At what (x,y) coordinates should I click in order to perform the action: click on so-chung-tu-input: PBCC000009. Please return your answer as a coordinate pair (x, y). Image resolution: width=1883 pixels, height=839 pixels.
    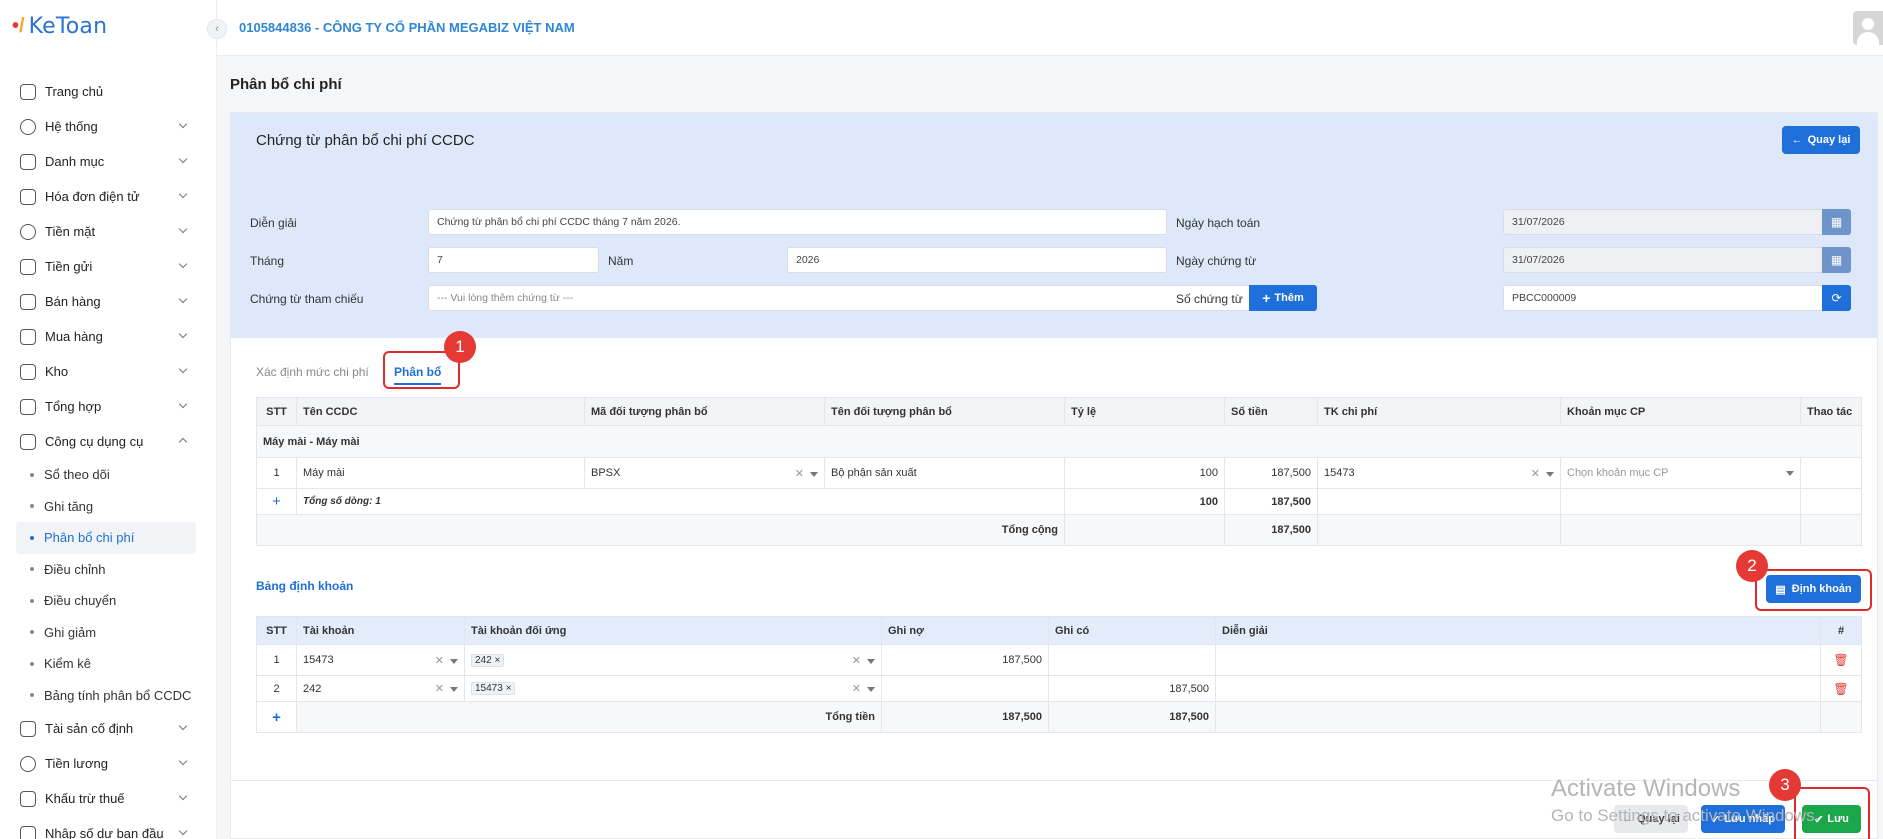
    Looking at the image, I should click on (1663, 298).